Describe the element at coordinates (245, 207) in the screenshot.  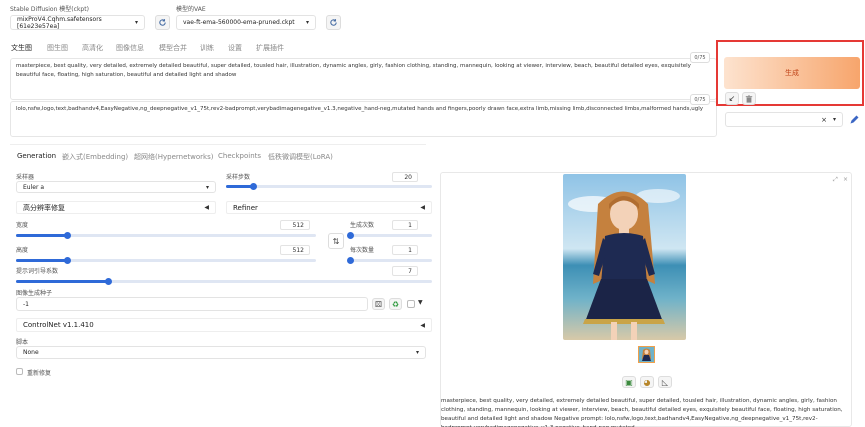
I see `refiner-label: Refiner` at that location.